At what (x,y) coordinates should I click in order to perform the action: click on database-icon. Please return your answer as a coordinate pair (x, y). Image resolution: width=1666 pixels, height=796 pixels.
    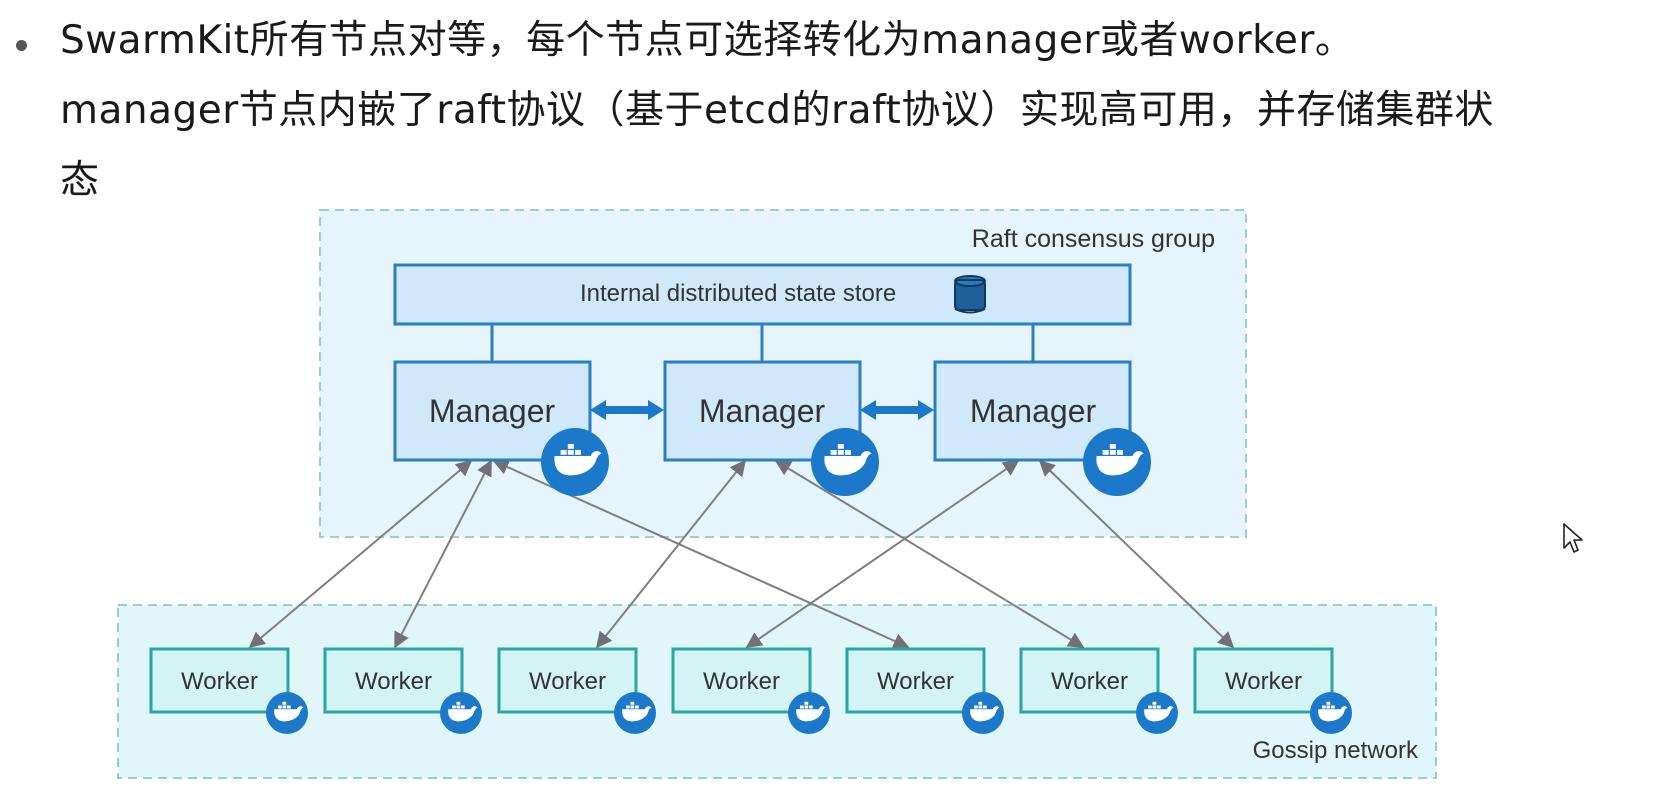
    Looking at the image, I should click on (970, 294).